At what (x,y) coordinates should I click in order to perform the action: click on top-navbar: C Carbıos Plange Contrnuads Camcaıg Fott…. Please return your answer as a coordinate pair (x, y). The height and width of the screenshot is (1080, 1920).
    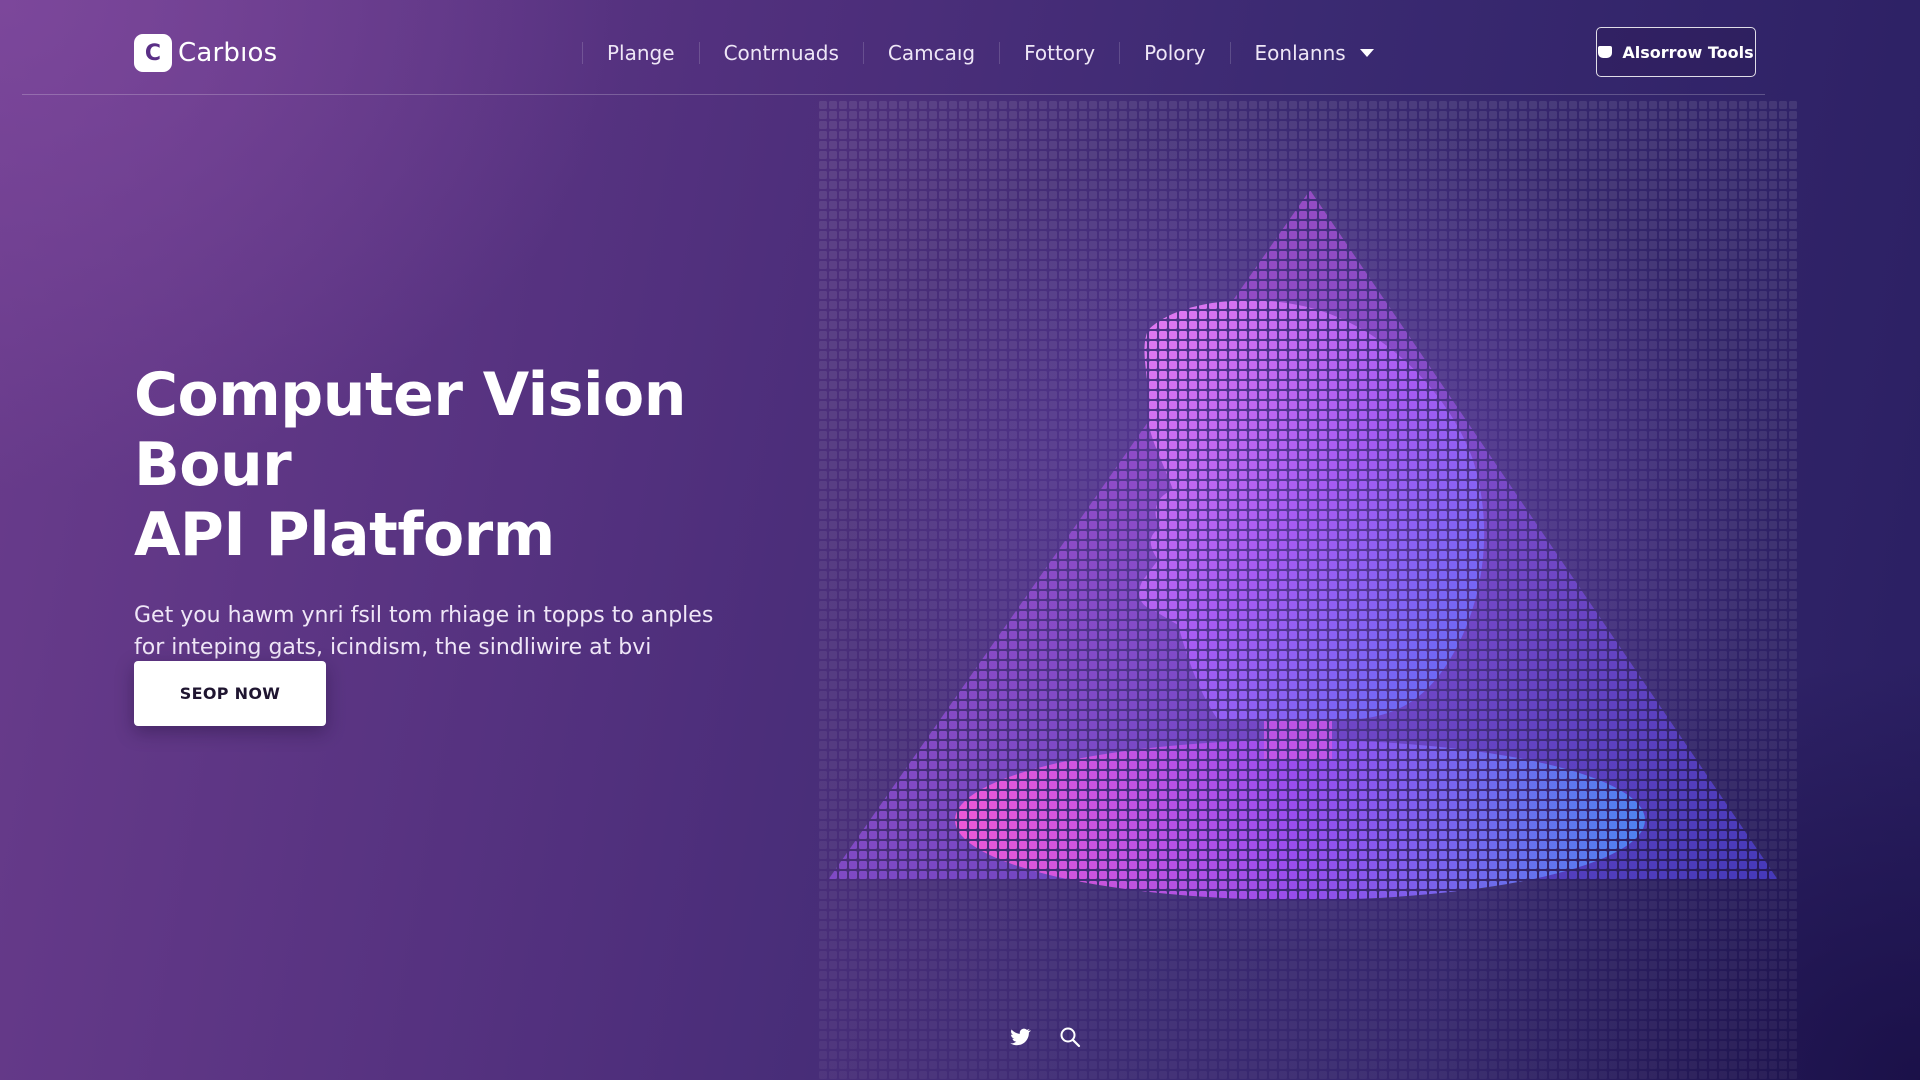
    Looking at the image, I should click on (893, 47).